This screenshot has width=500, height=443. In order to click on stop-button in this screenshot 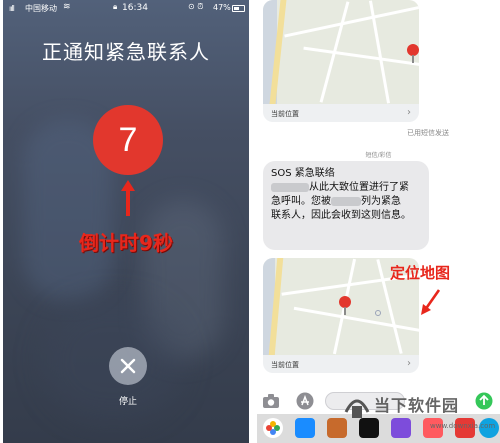, I will do `click(128, 366)`.